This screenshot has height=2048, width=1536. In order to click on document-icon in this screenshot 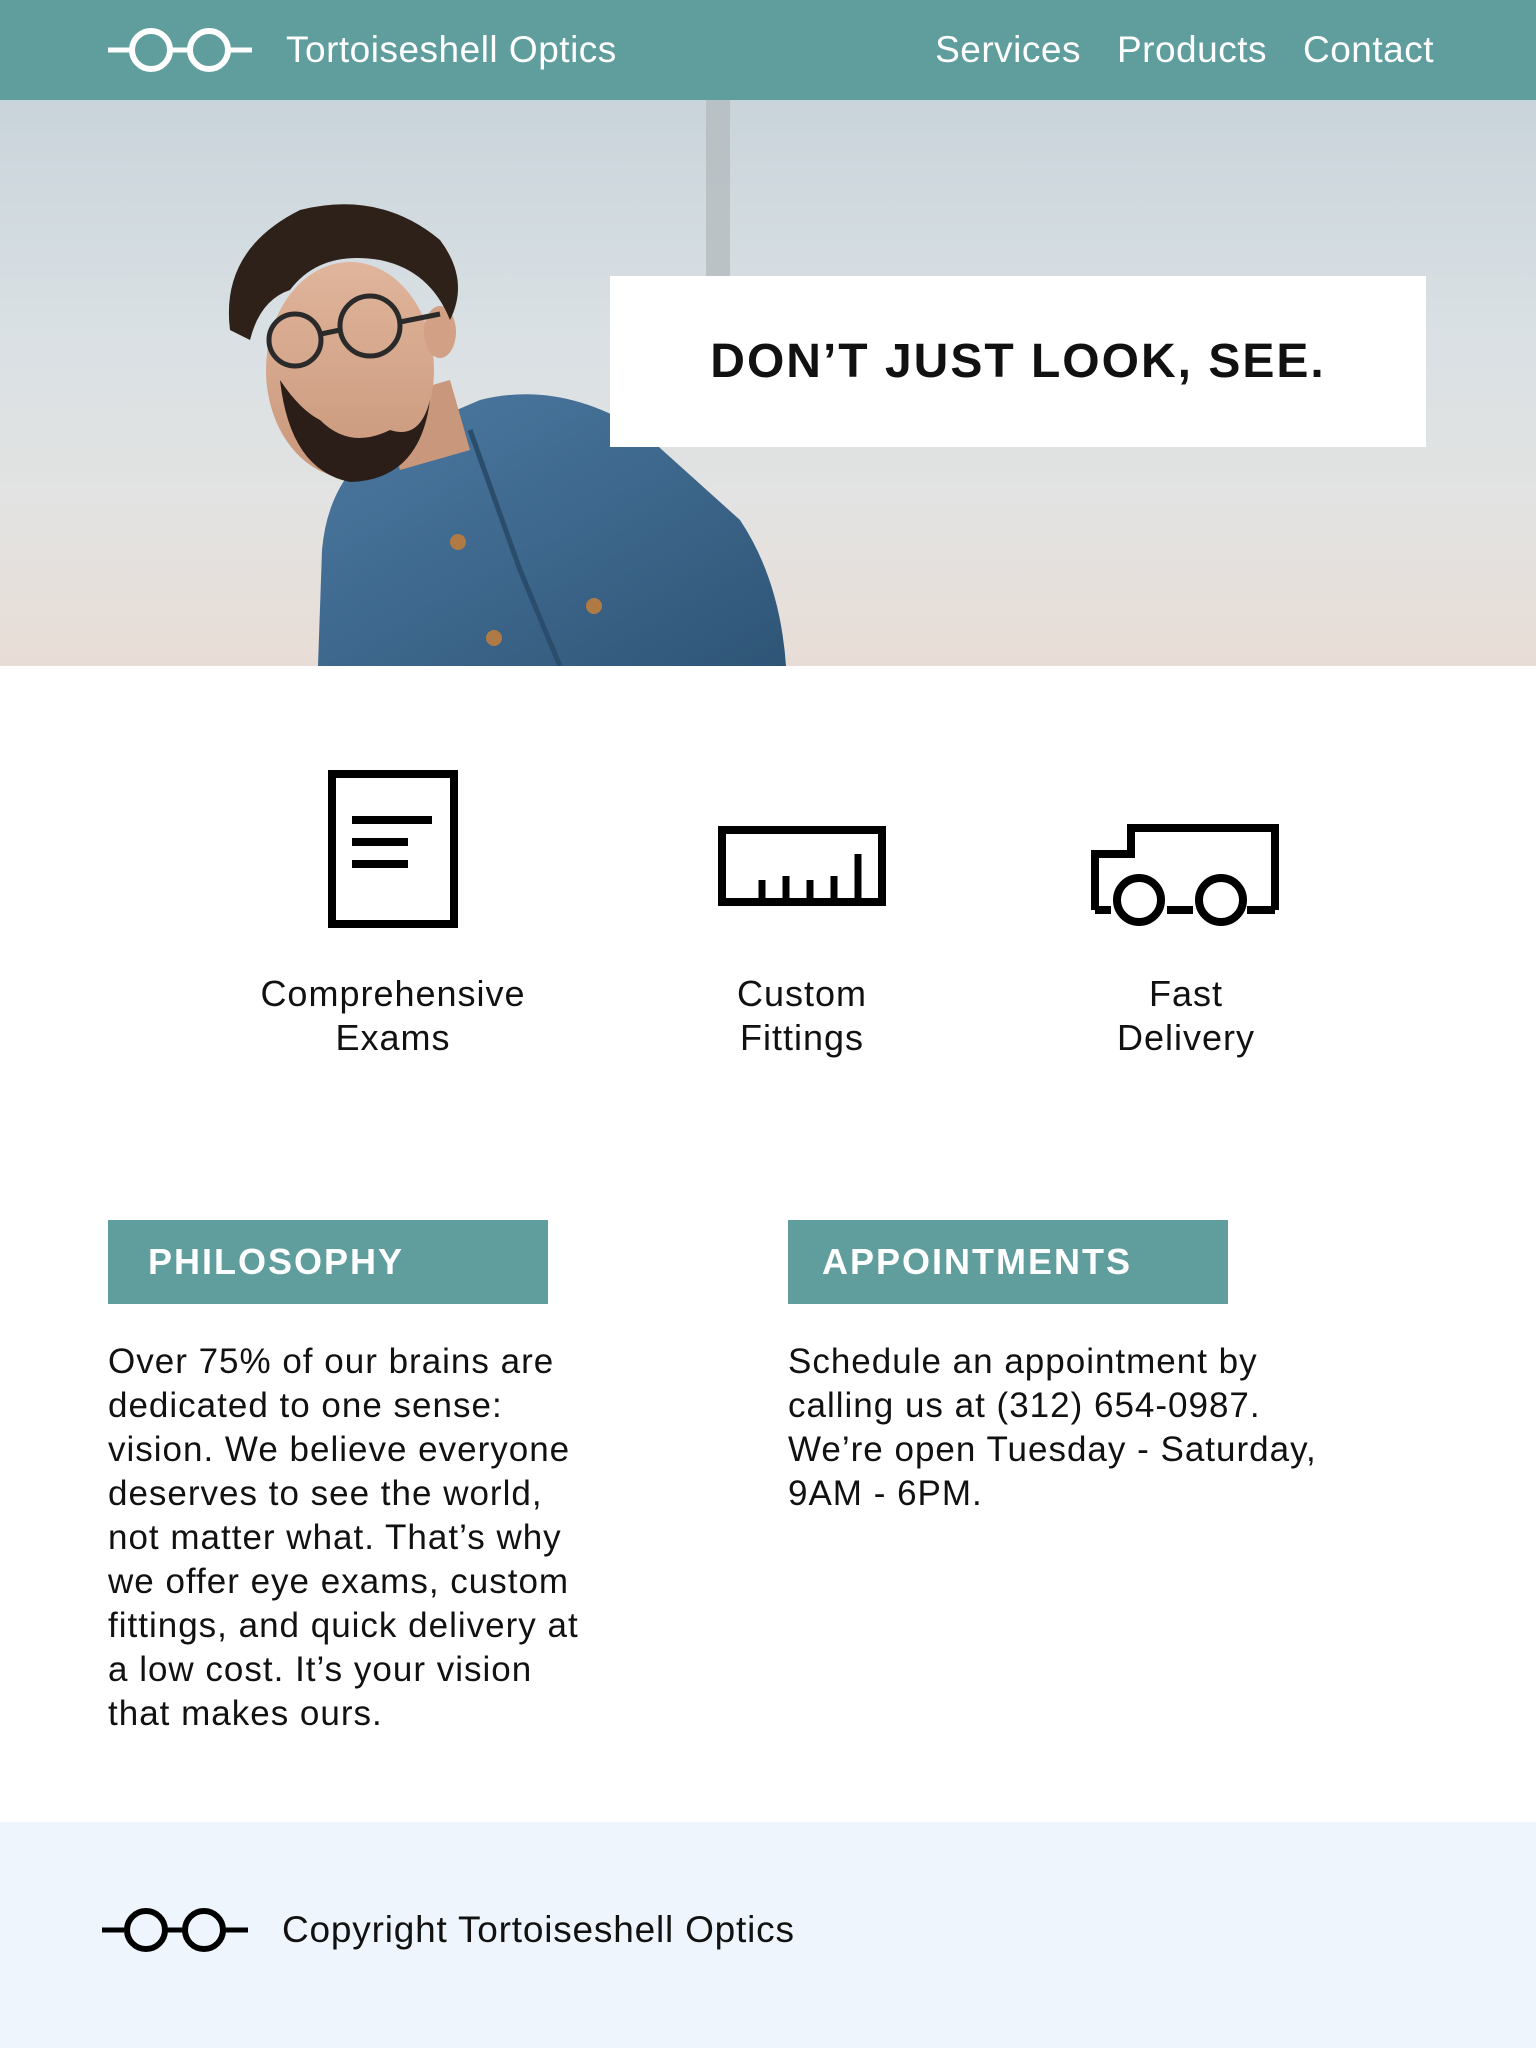, I will do `click(393, 849)`.